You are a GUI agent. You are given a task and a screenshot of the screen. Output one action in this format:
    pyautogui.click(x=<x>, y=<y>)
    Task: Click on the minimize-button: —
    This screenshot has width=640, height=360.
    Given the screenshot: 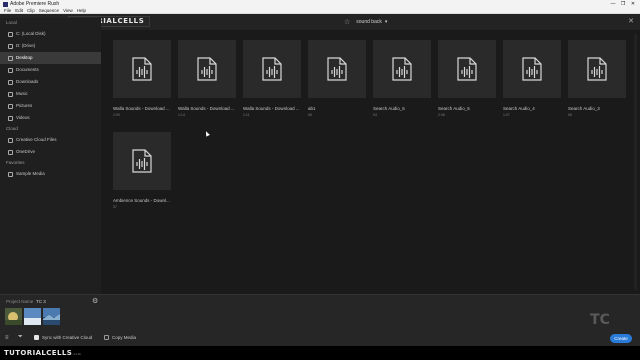 What is the action you would take?
    pyautogui.click(x=613, y=4)
    